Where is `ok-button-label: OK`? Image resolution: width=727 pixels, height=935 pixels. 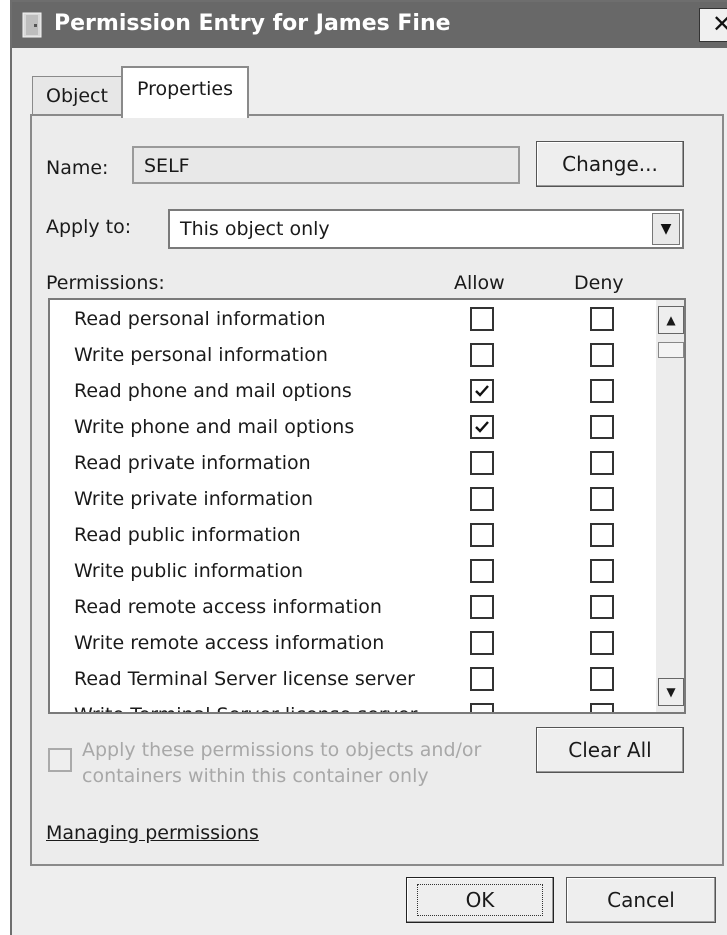
ok-button-label: OK is located at coordinates (480, 900).